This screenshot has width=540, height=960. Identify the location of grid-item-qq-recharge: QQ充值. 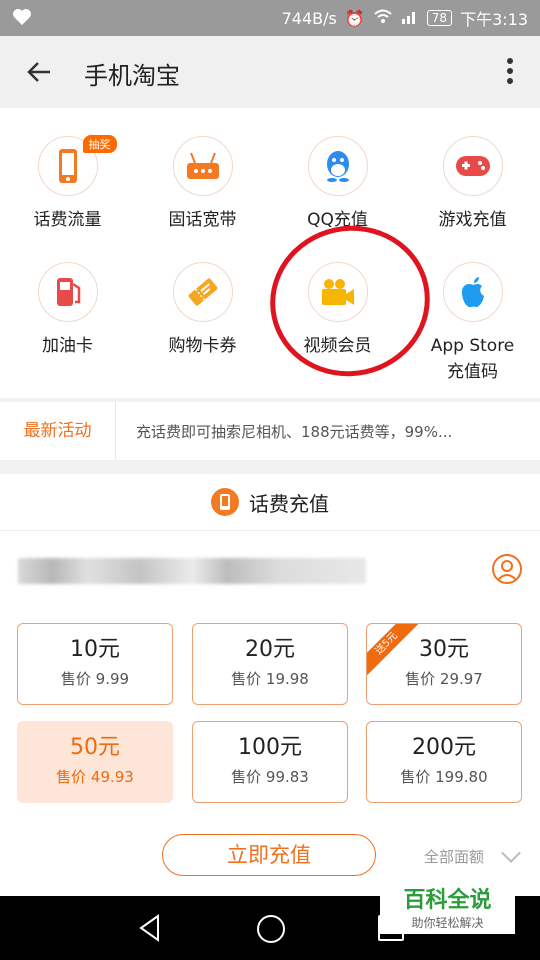
(337, 184).